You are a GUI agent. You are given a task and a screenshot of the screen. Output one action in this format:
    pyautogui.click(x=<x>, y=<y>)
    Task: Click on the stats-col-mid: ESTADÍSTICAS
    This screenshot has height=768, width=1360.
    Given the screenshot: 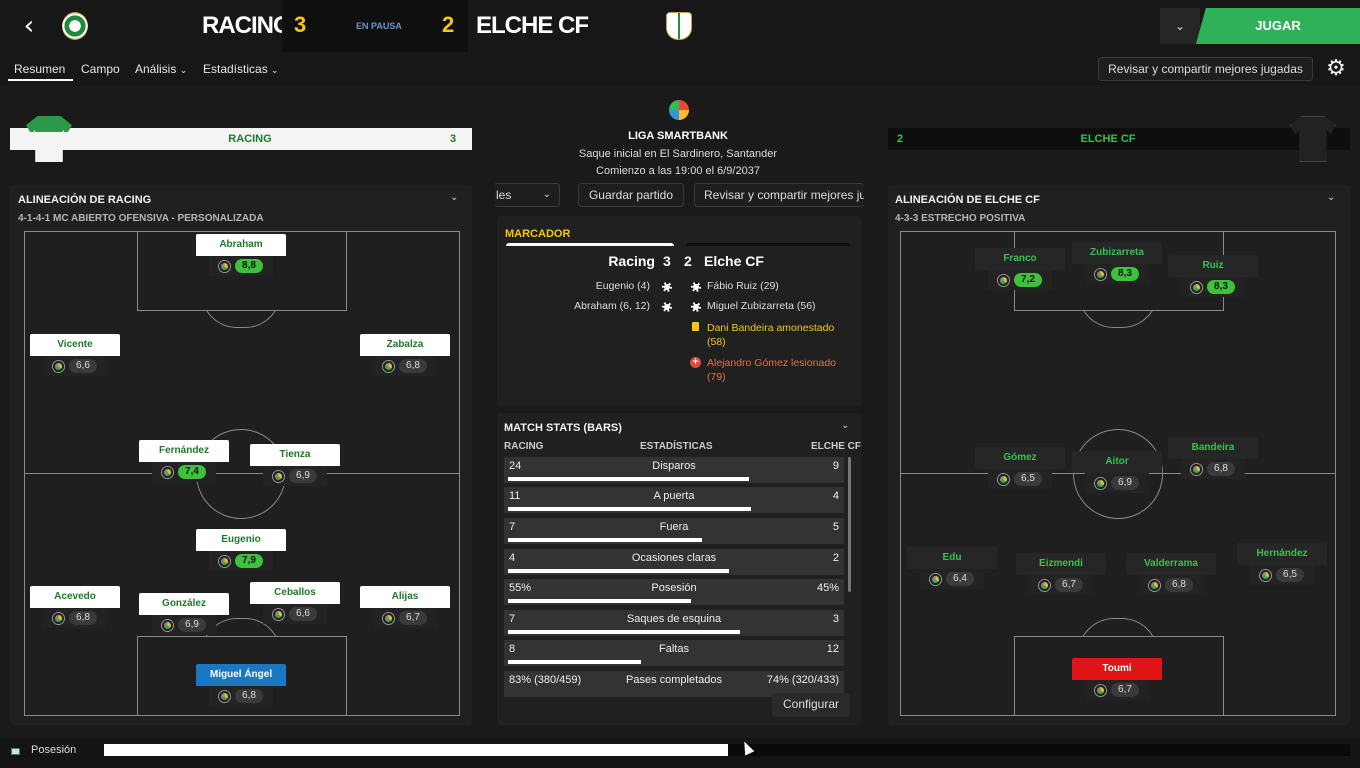 What is the action you would take?
    pyautogui.click(x=676, y=446)
    